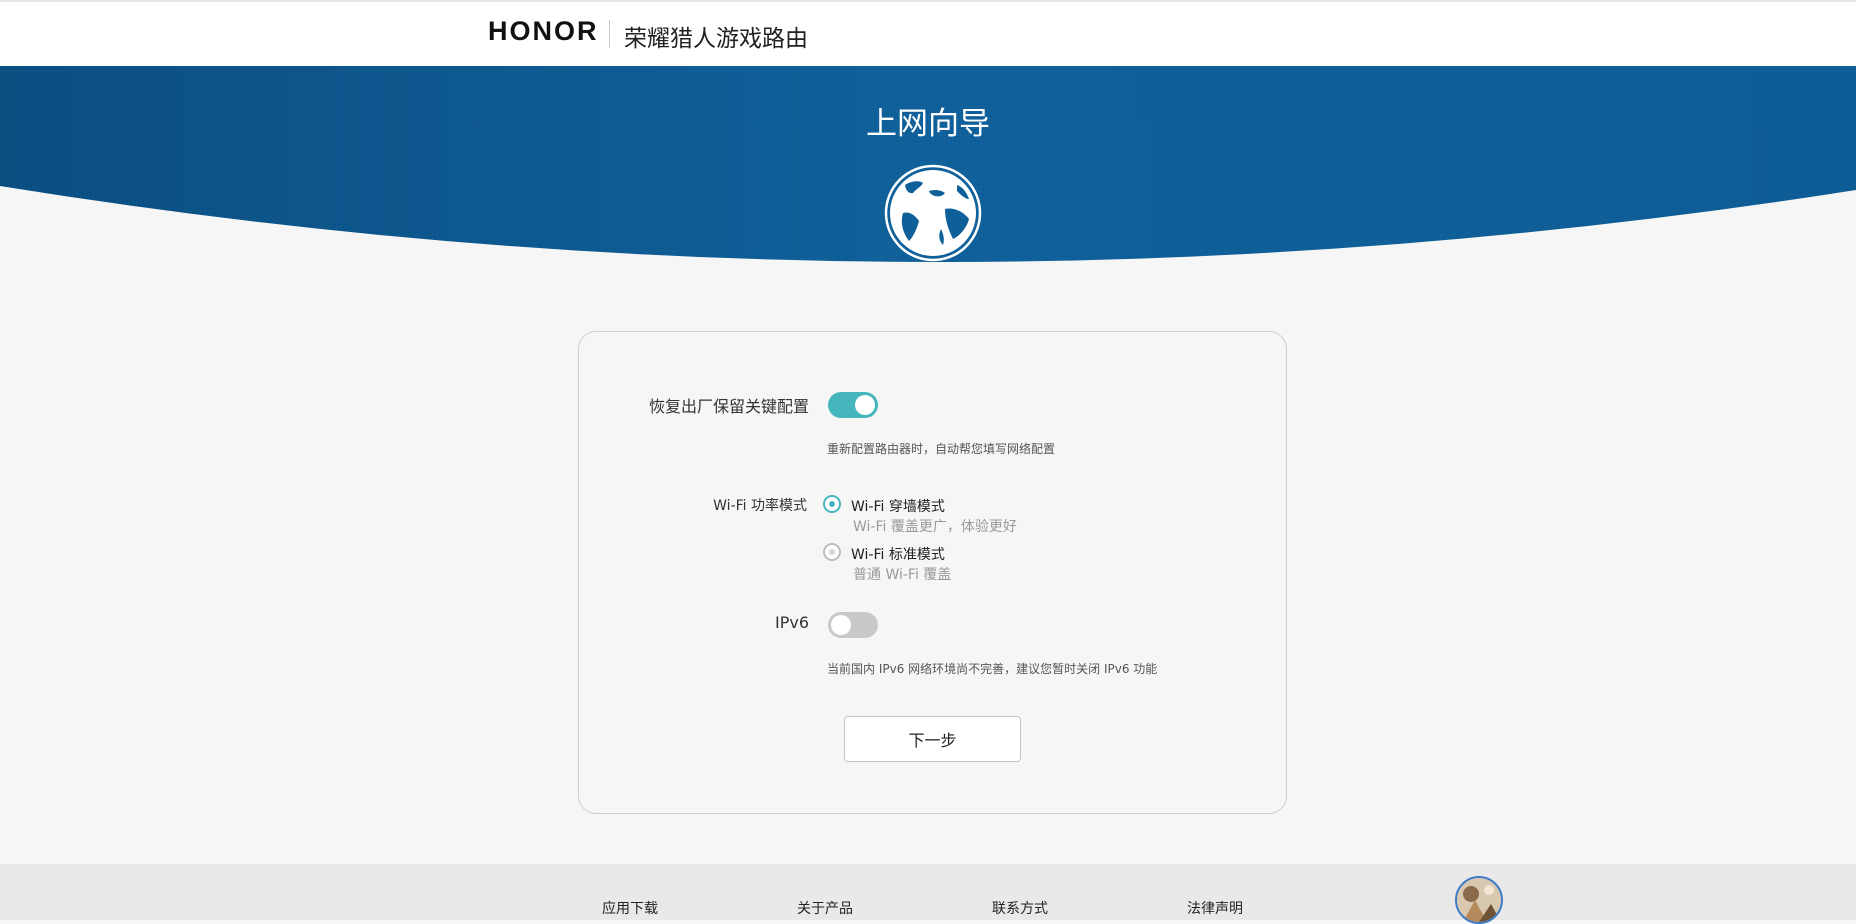  What do you see at coordinates (791, 622) in the screenshot?
I see `ipv6-label: IPv6` at bounding box center [791, 622].